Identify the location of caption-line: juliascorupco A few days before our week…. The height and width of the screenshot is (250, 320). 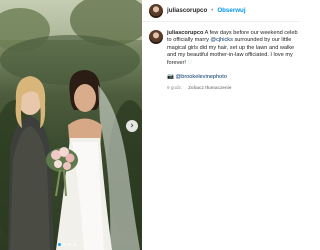
(233, 33).